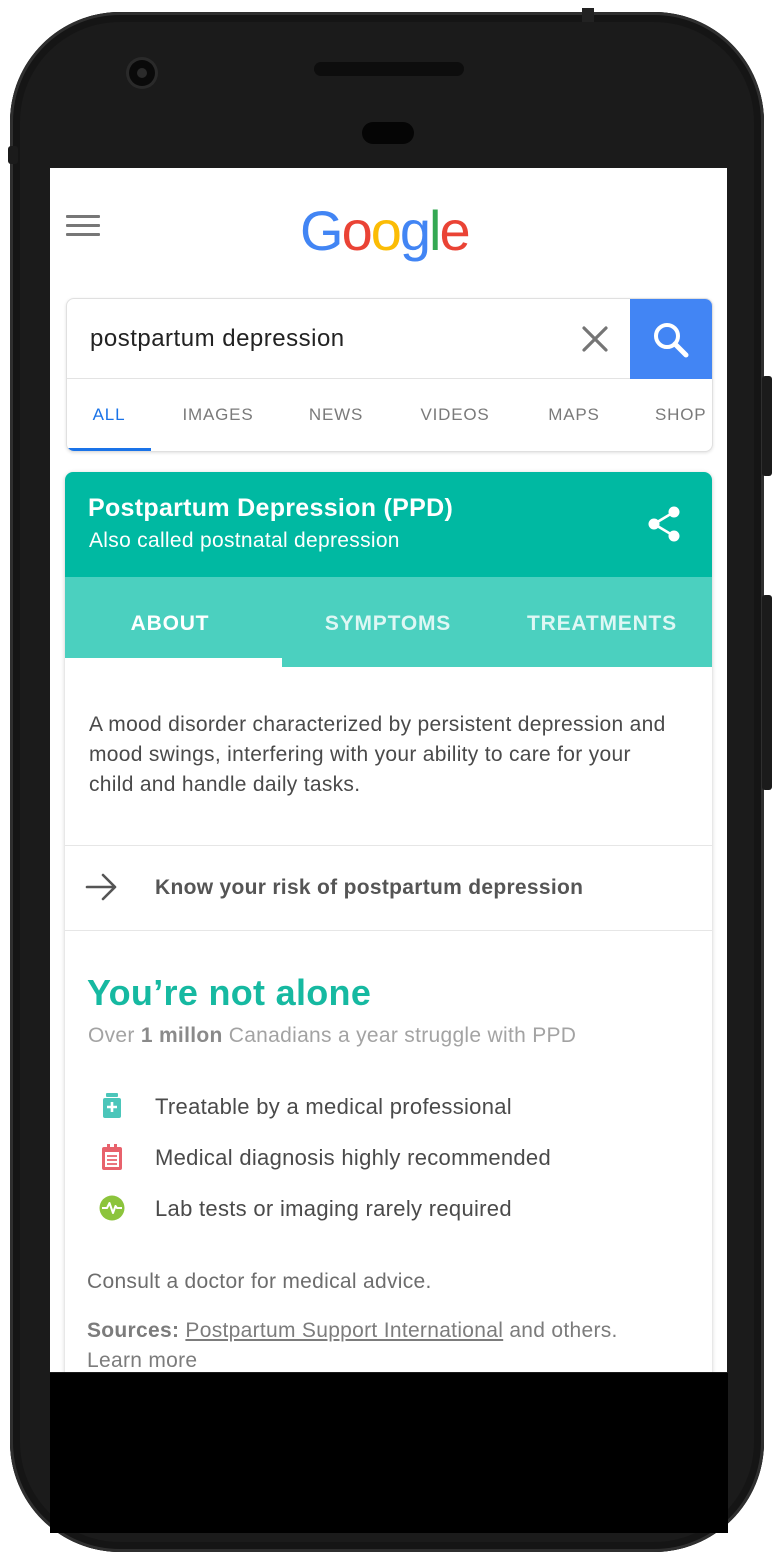 This screenshot has height=1563, width=776. I want to click on sources-suffix: and others., so click(560, 1330).